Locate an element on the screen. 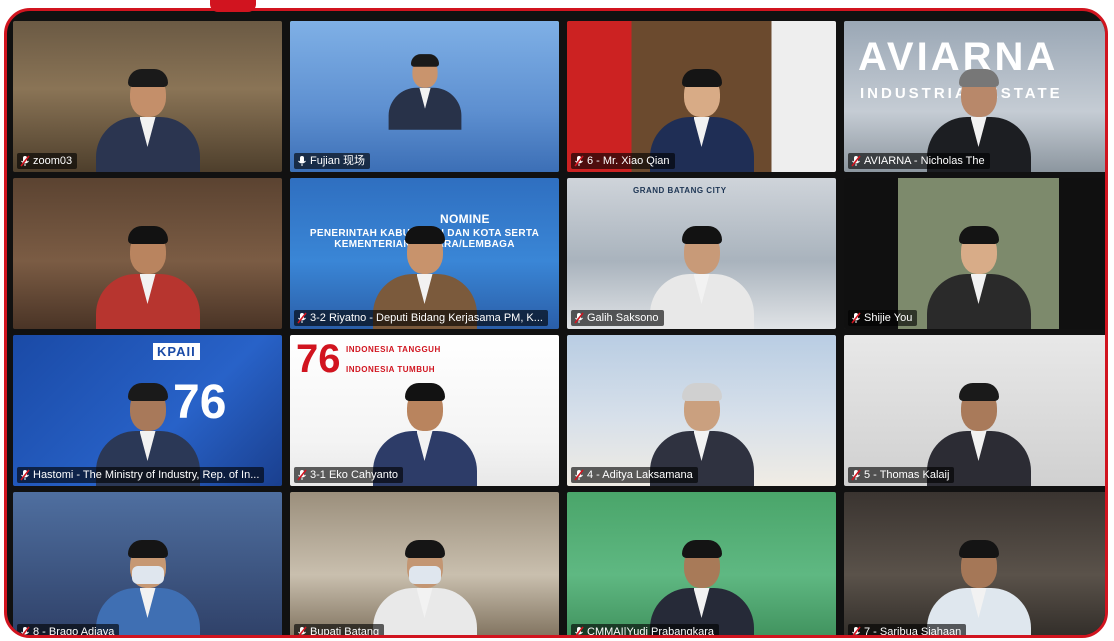 The image size is (1114, 641). kpaii-logo: KPAII is located at coordinates (176, 351).